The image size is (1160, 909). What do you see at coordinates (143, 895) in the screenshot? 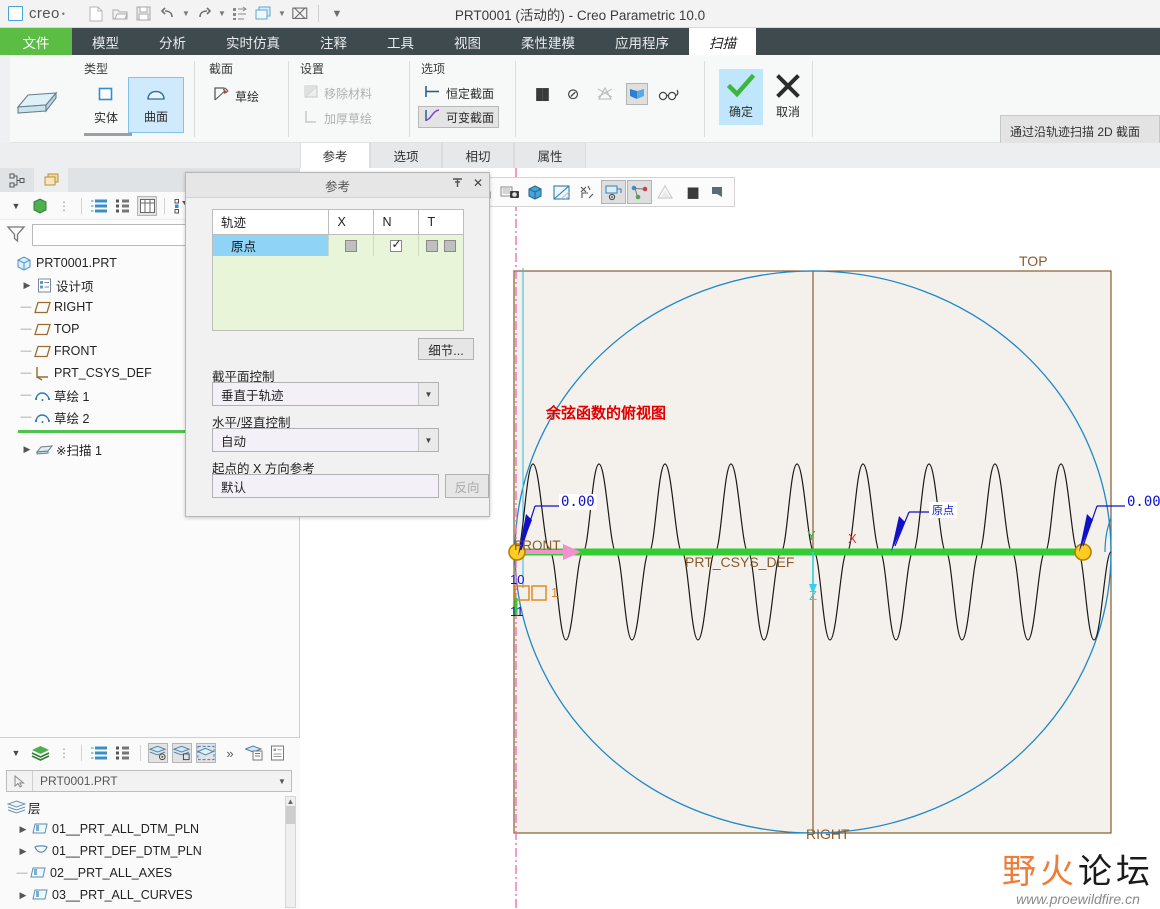
I see `layer-item-3: ▶ 03__PRT_ALL_CURVES` at bounding box center [143, 895].